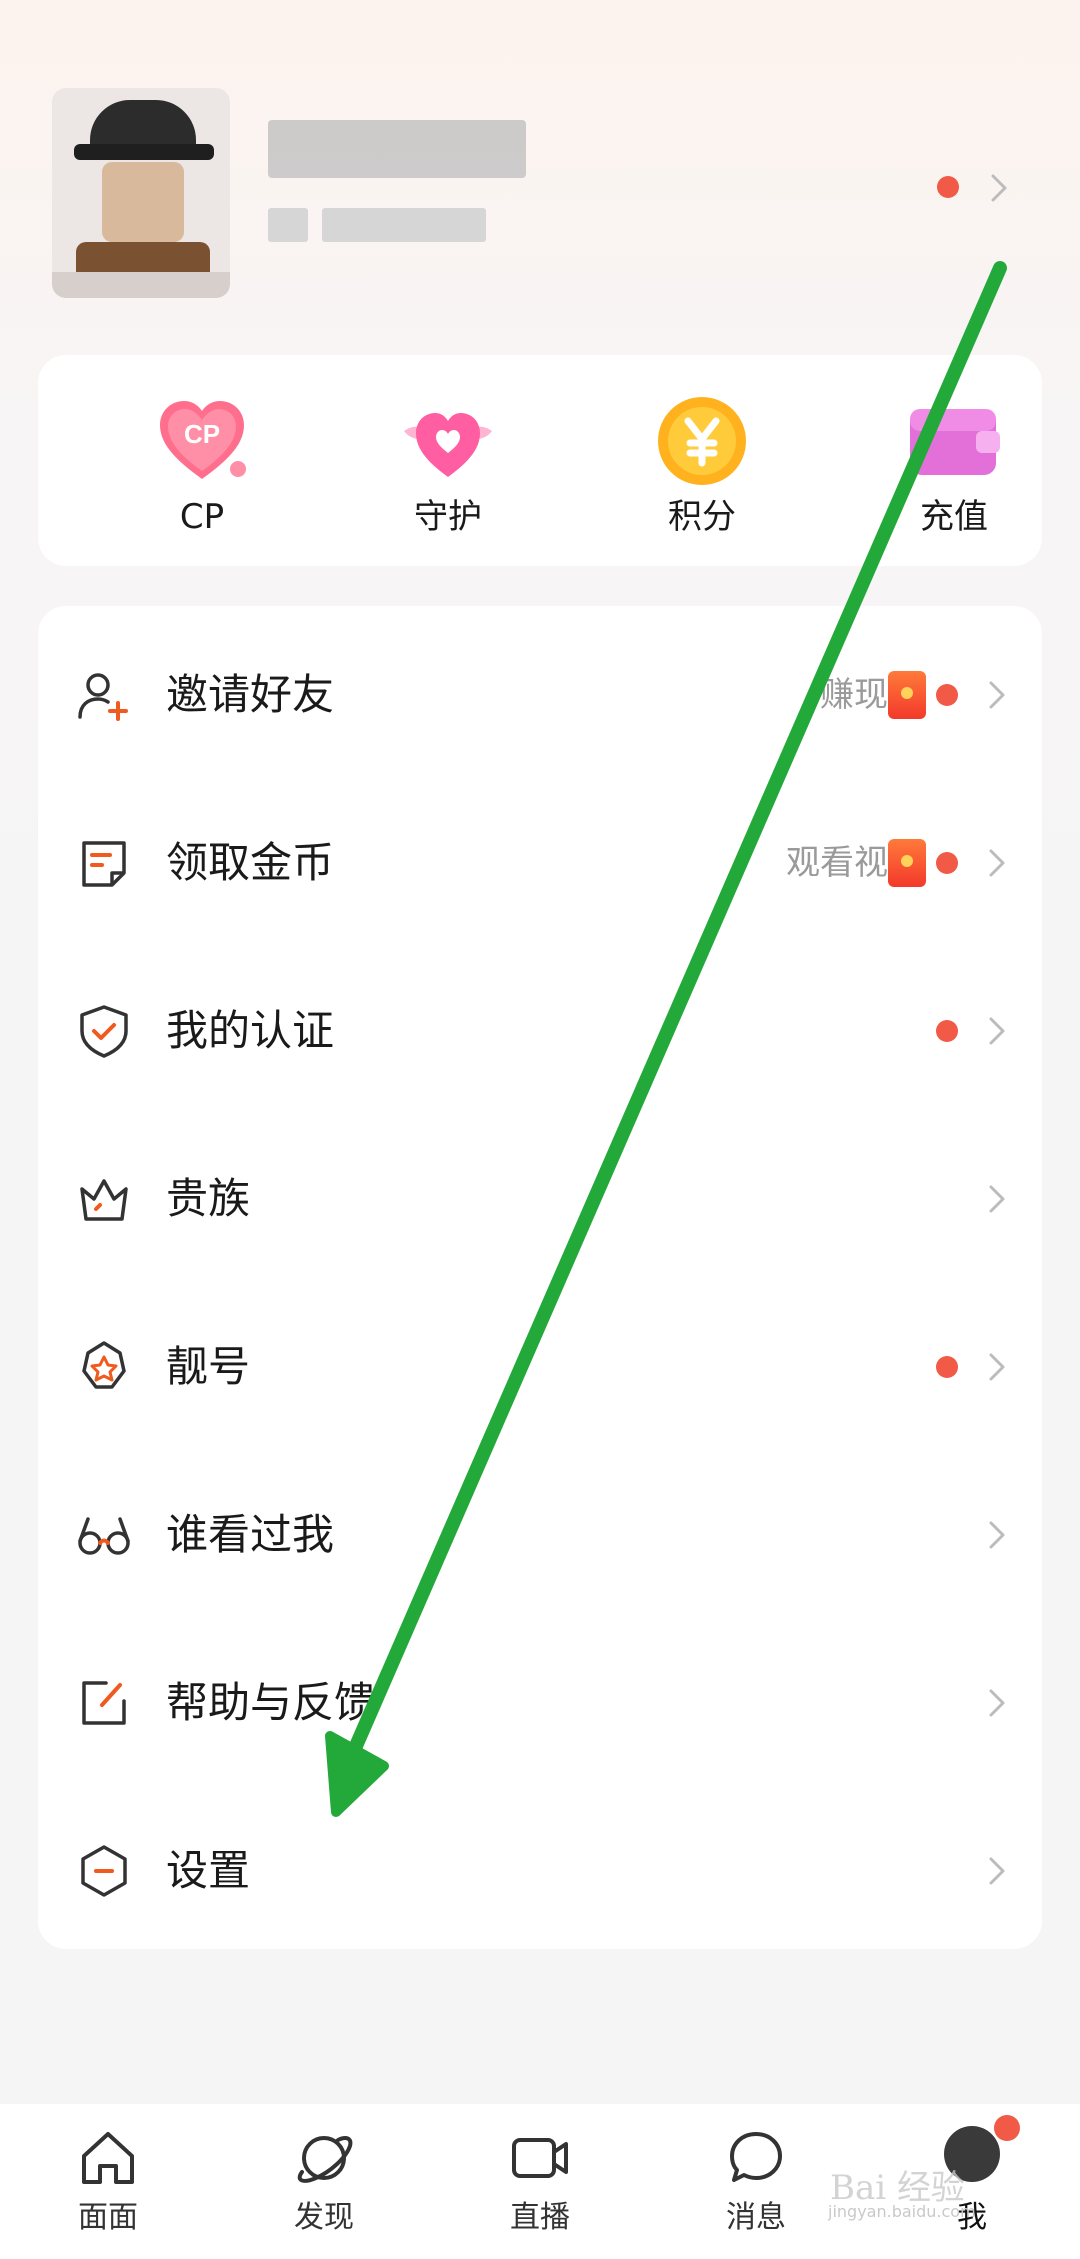 Image resolution: width=1080 pixels, height=2259 pixels. I want to click on menu-item-settings: 设置, so click(540, 1871).